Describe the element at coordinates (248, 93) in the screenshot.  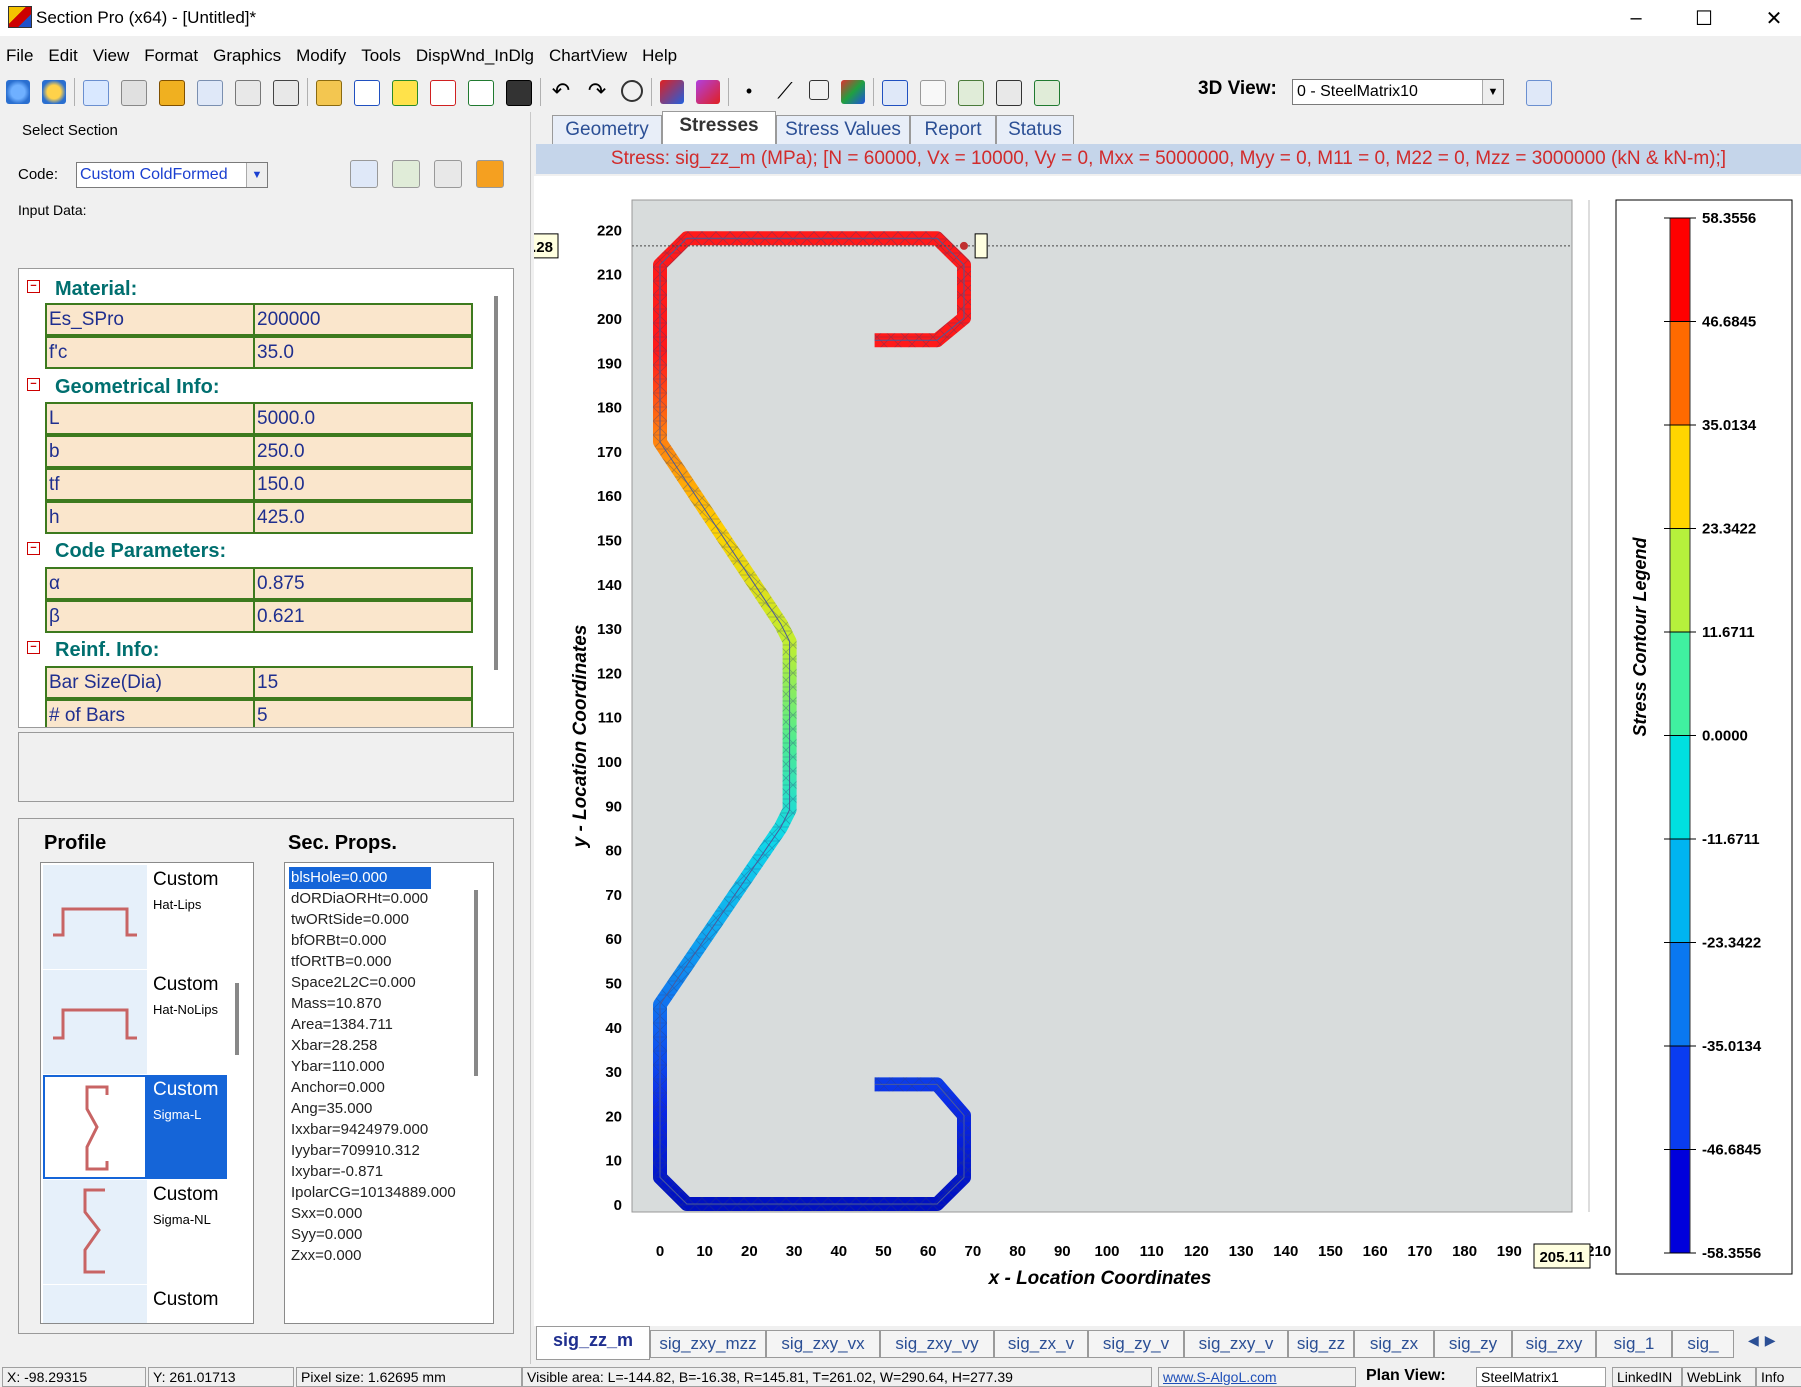
I see `table-icon` at that location.